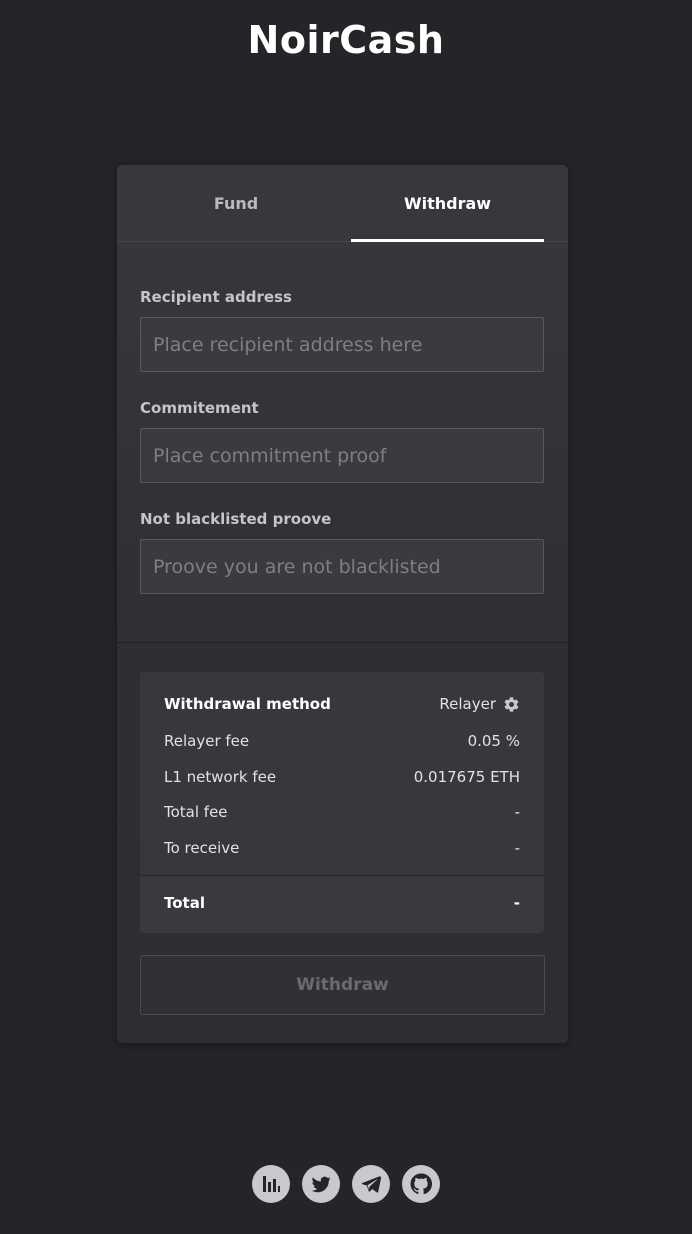  Describe the element at coordinates (199, 408) in the screenshot. I see `commitment-label: Commitement` at that location.